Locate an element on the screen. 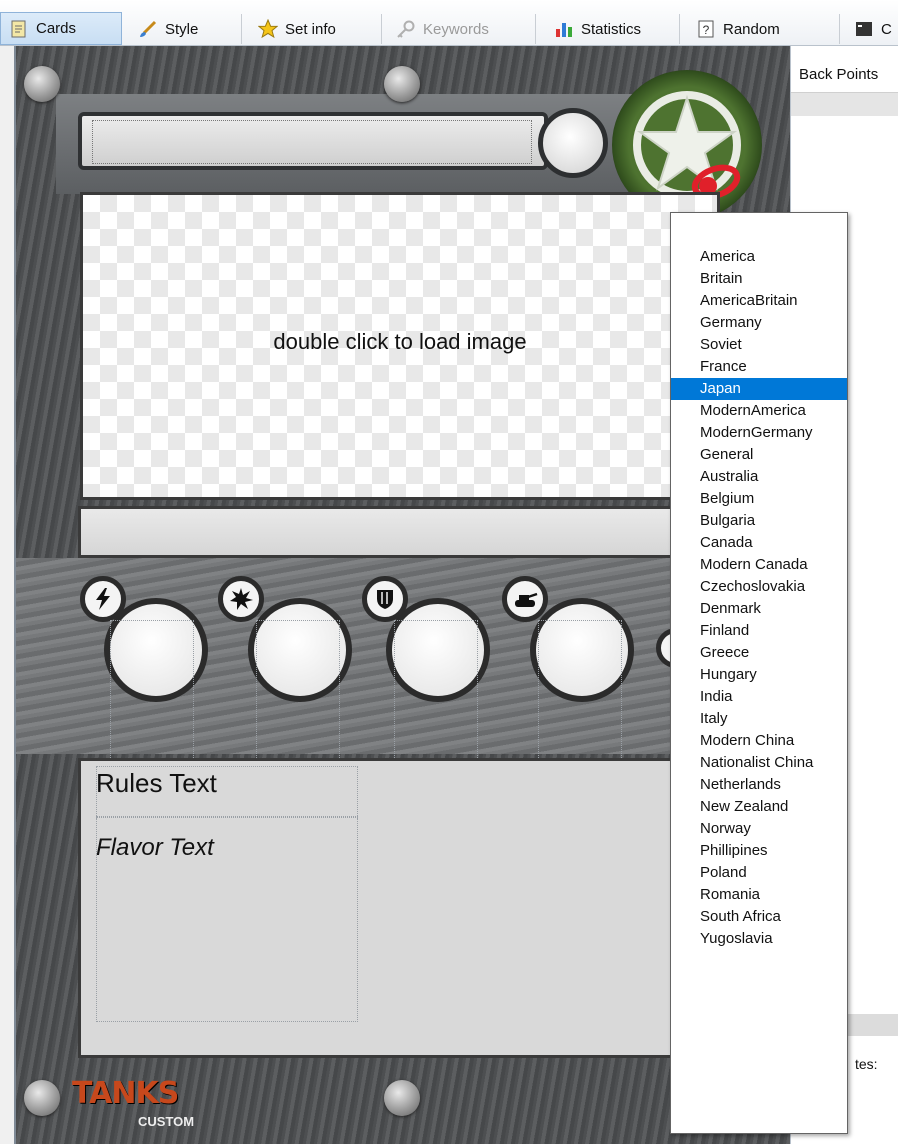 Image resolution: width=898 pixels, height=1144 pixels. dropdown-option: Poland is located at coordinates (759, 873).